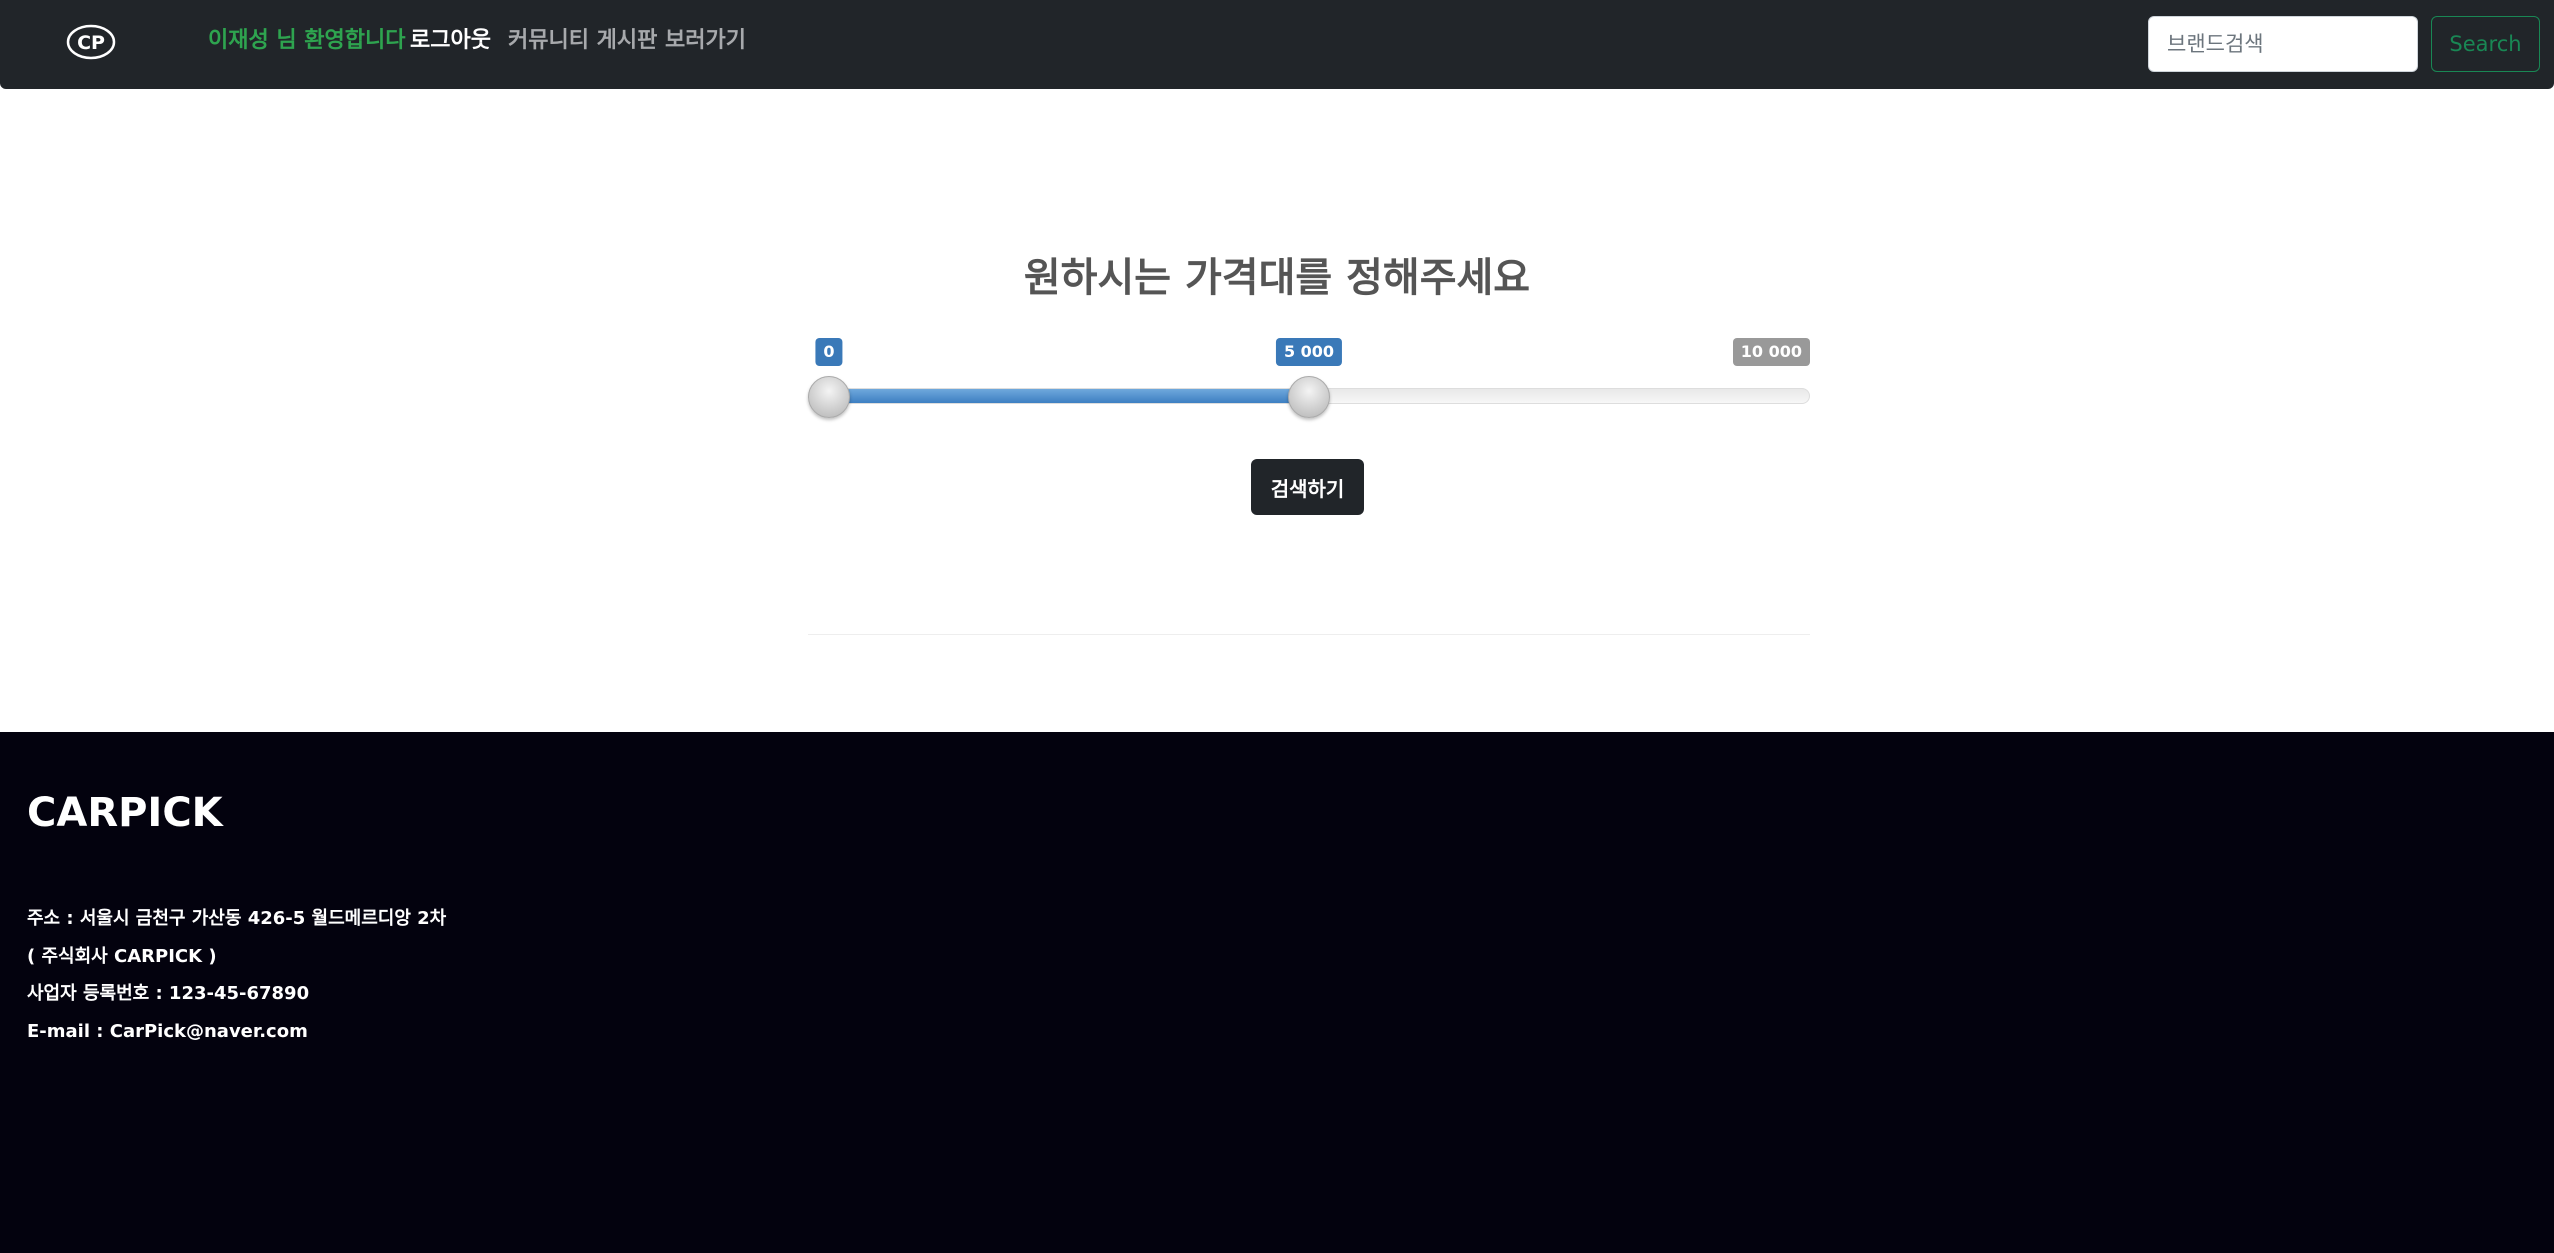 Image resolution: width=2554 pixels, height=1253 pixels. I want to click on search-button: Search, so click(2485, 44).